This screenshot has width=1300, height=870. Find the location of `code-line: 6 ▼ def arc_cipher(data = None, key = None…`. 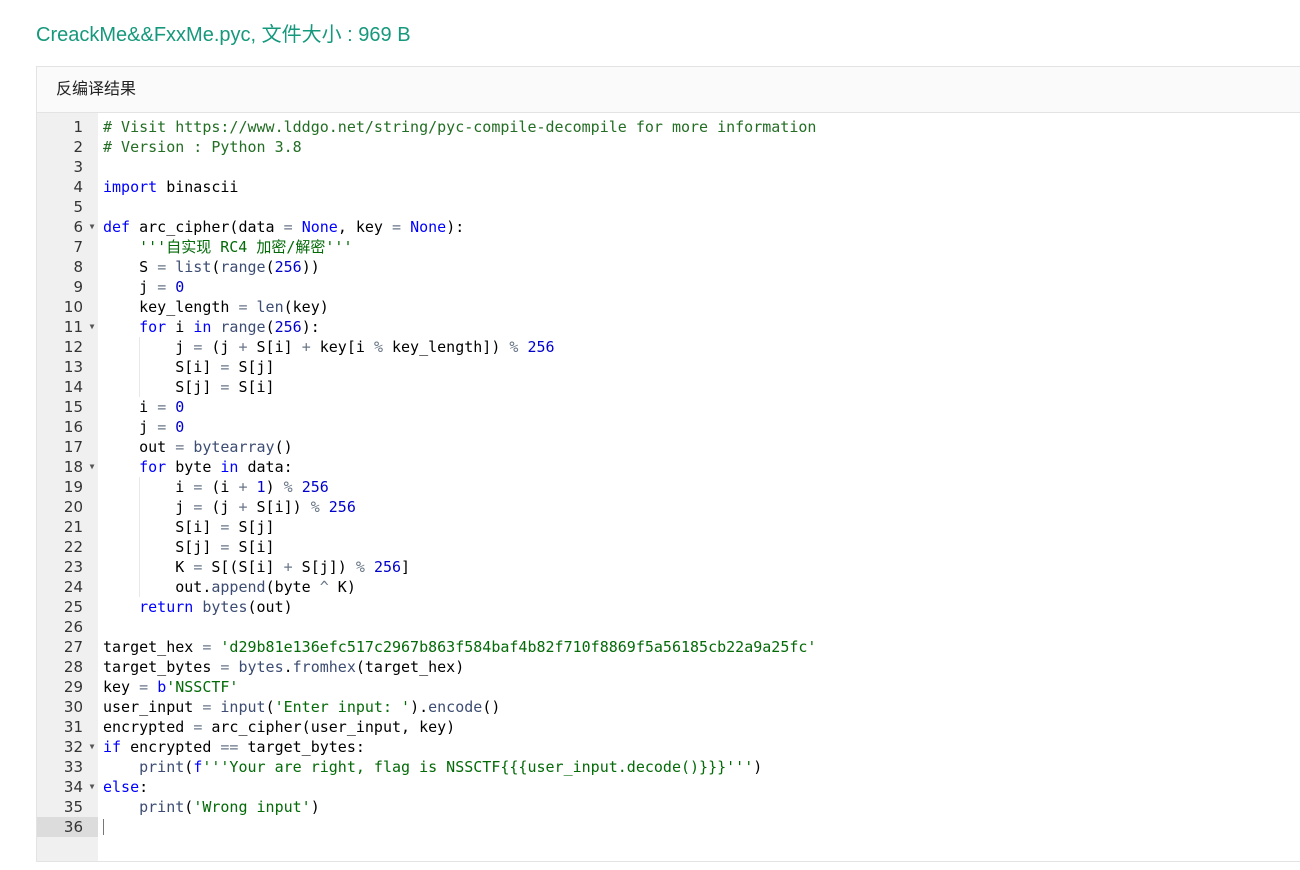

code-line: 6 ▼ def arc_cipher(data = None, key = None… is located at coordinates (668, 227).